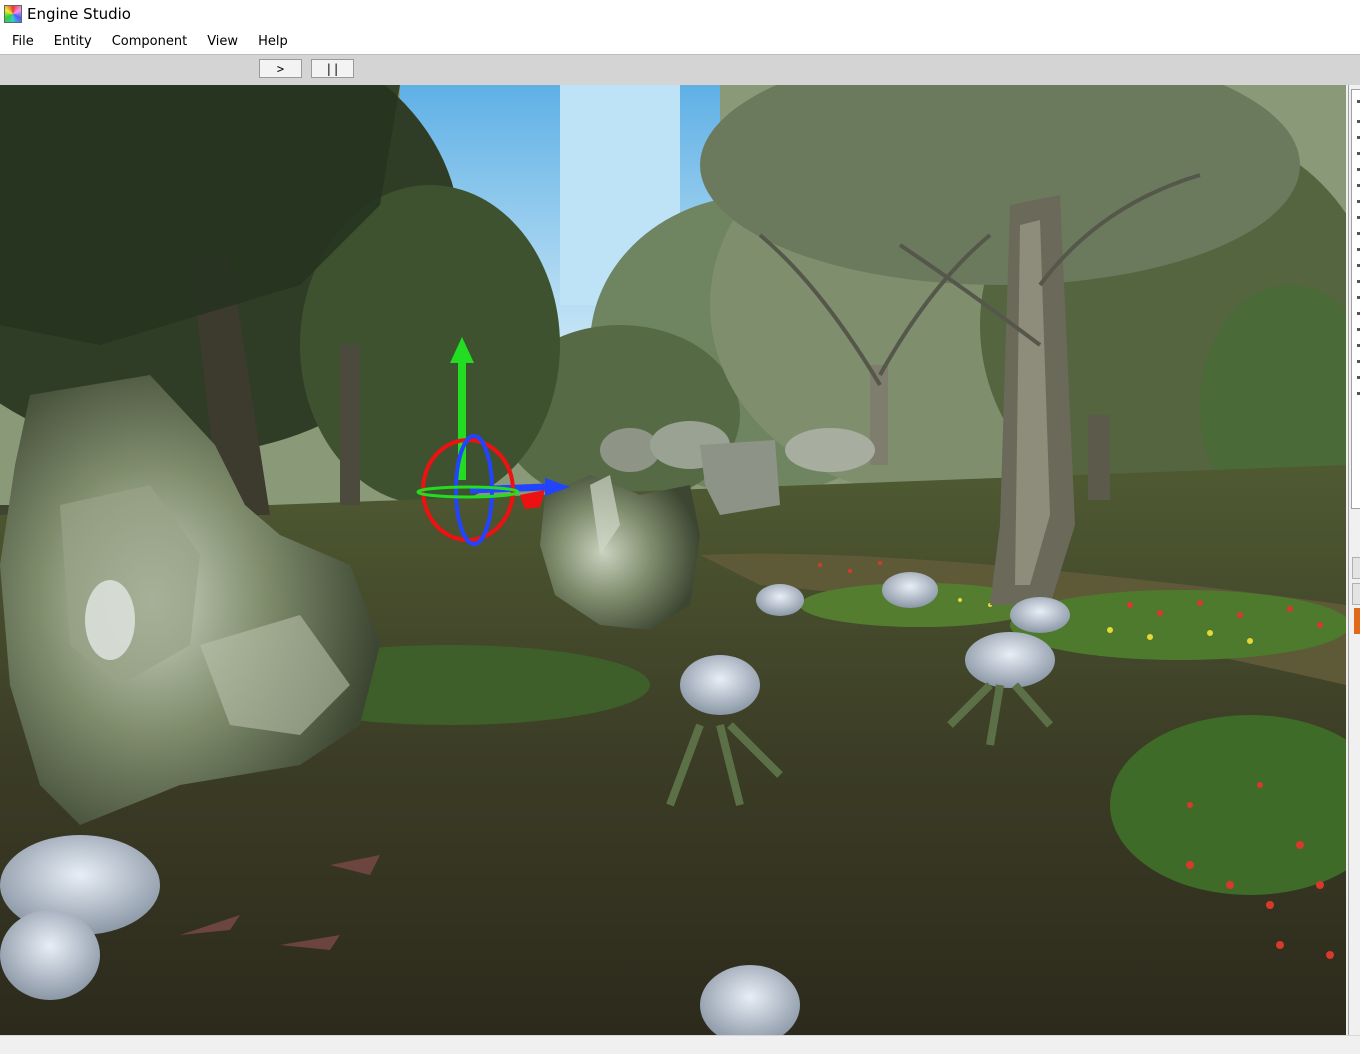 This screenshot has width=1360, height=1054. I want to click on status-bar, so click(680, 1044).